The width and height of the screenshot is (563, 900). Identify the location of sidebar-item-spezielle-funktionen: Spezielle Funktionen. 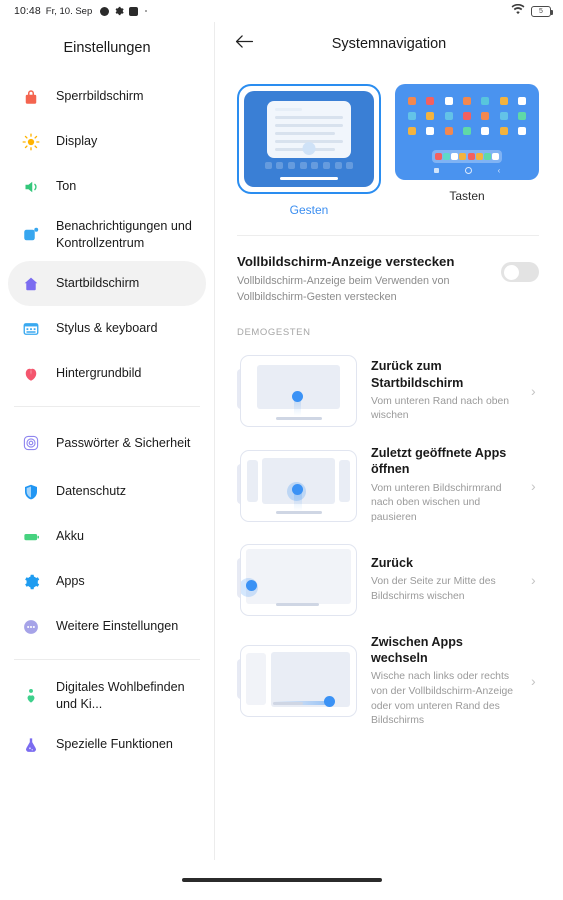
(107, 744).